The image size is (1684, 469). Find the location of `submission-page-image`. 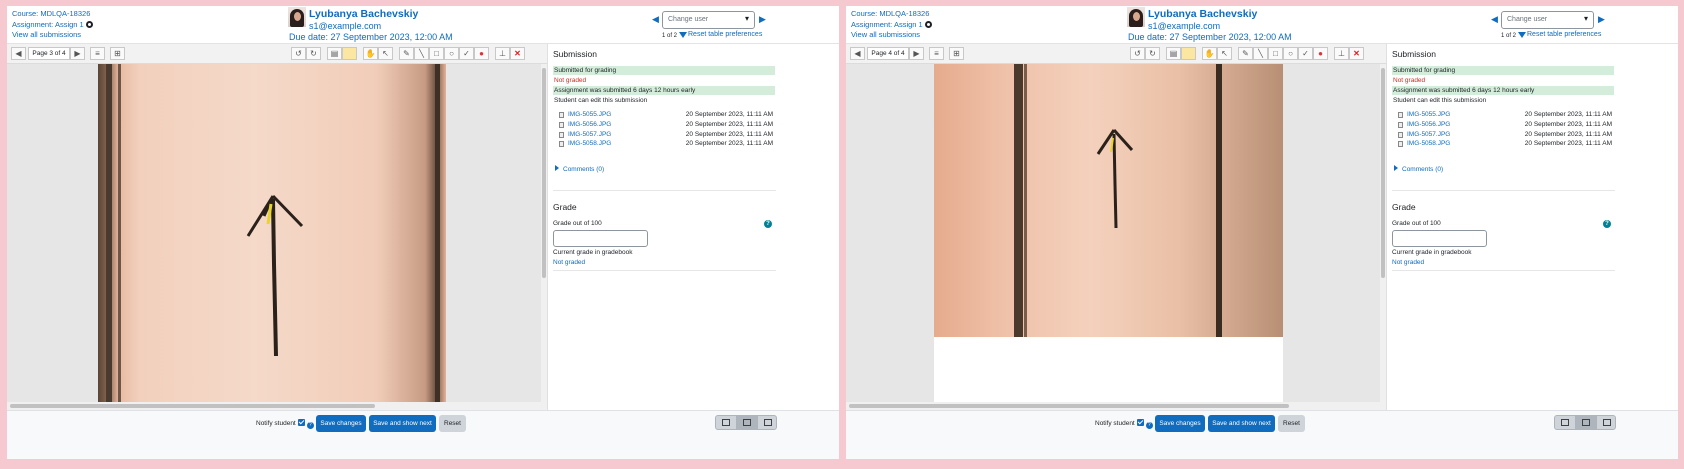

submission-page-image is located at coordinates (1108, 200).